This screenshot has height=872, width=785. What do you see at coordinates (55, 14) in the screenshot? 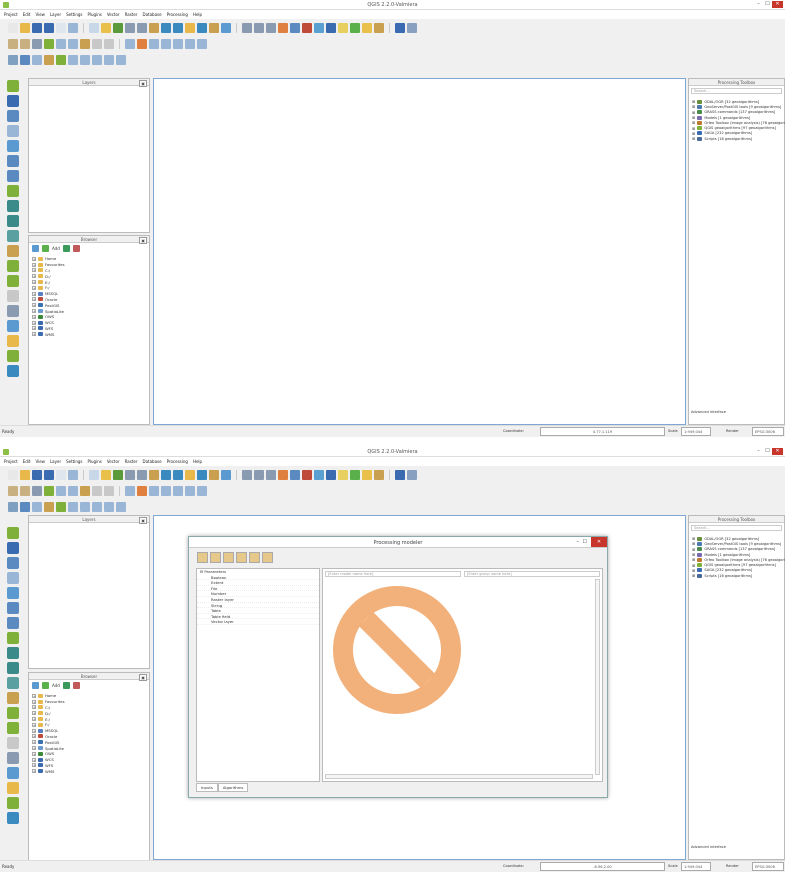
I see `menu-layer: Layer` at bounding box center [55, 14].